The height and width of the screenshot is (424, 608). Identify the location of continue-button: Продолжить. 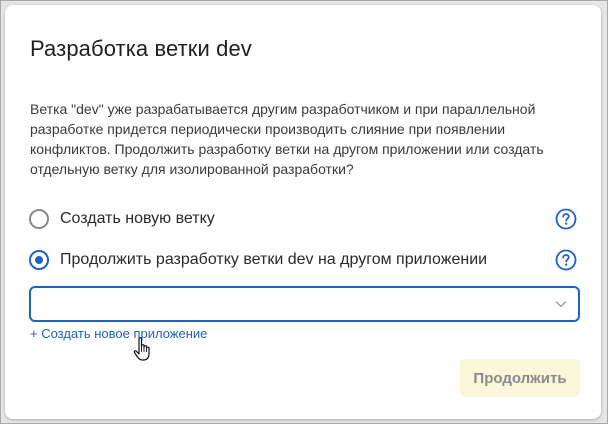
(520, 378).